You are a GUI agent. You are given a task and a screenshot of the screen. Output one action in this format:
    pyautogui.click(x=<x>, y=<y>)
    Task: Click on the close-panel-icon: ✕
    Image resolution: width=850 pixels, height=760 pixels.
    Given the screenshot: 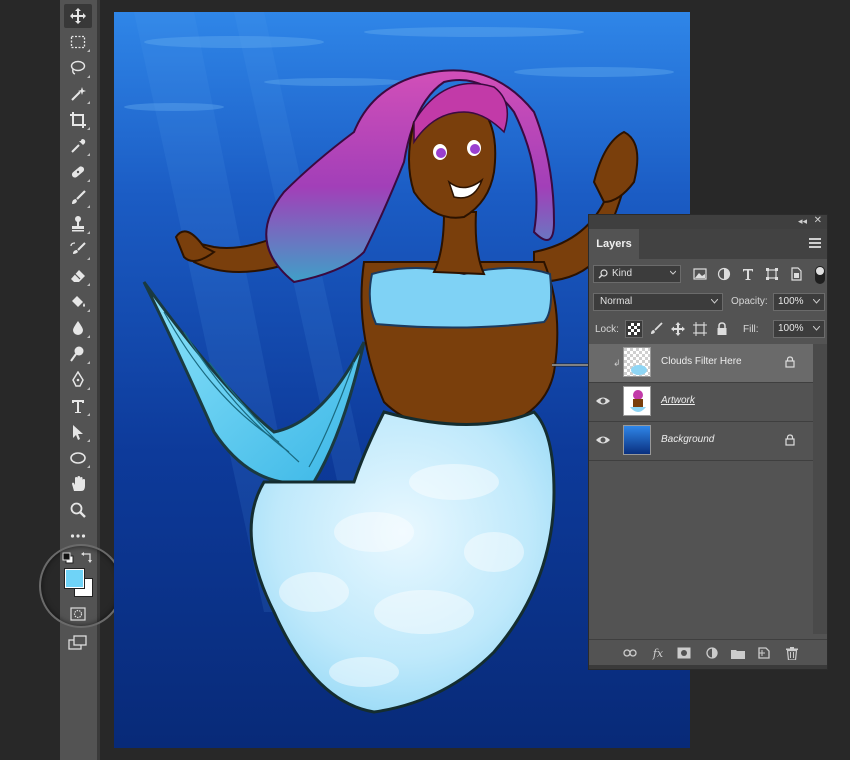 What is the action you would take?
    pyautogui.click(x=818, y=220)
    